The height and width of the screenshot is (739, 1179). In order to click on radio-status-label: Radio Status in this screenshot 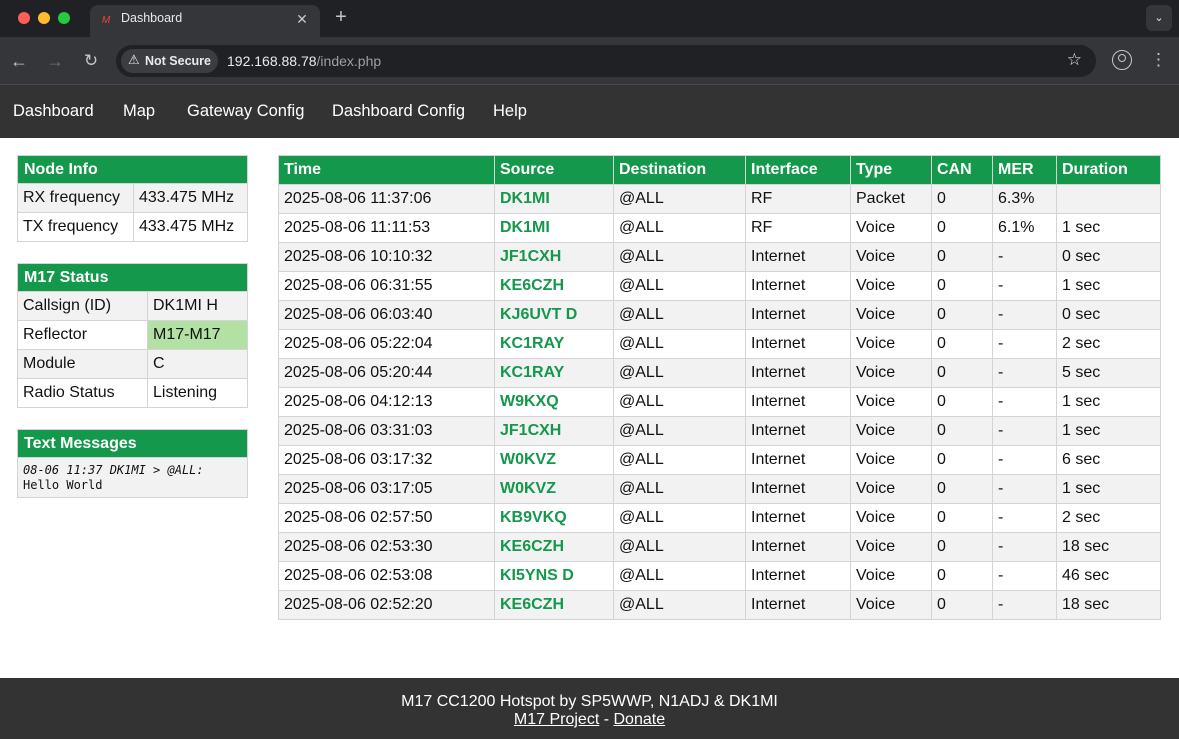, I will do `click(82, 393)`.